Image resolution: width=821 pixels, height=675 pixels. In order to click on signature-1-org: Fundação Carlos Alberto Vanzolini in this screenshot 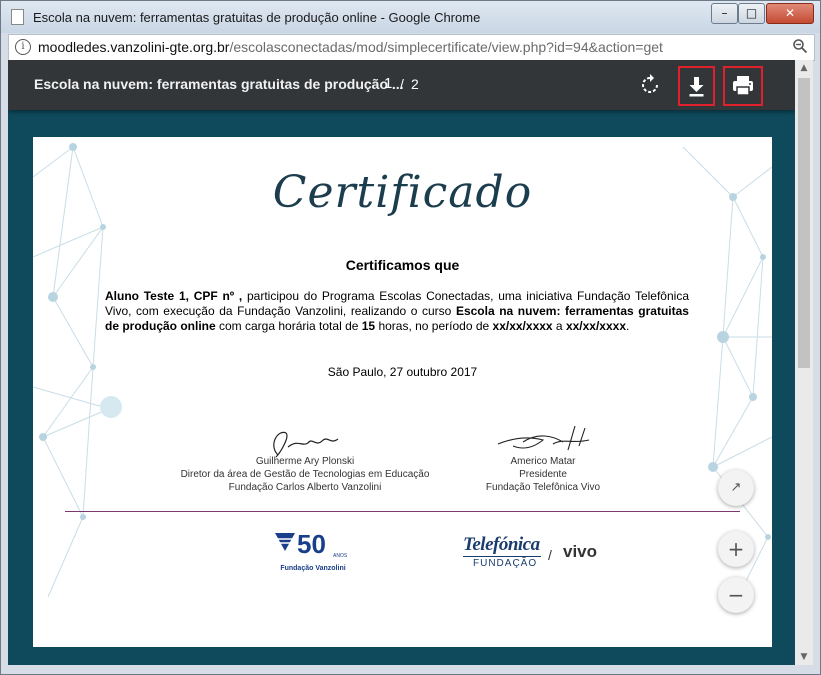, I will do `click(305, 487)`.